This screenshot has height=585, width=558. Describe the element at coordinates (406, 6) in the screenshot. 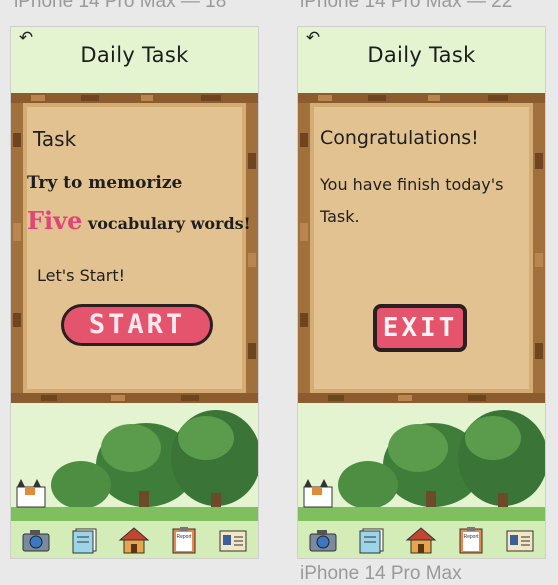

I see `frame-label-2: iPhone 14 Pro Max — 22` at that location.